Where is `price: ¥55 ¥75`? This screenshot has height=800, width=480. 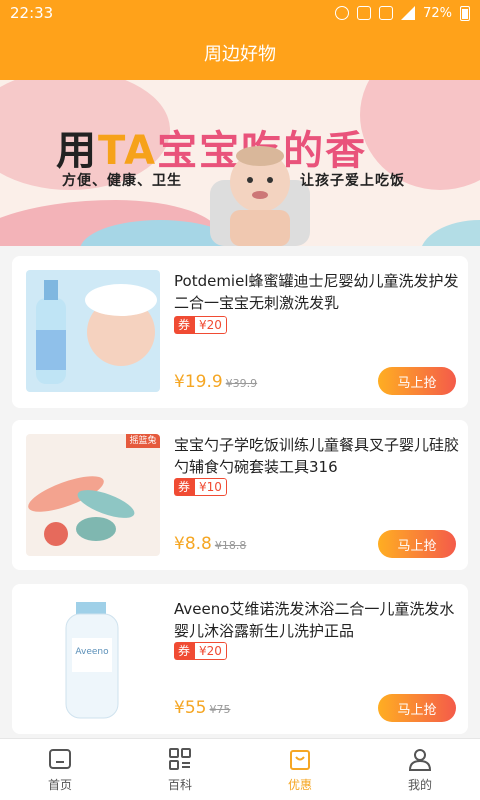 price: ¥55 ¥75 is located at coordinates (202, 708).